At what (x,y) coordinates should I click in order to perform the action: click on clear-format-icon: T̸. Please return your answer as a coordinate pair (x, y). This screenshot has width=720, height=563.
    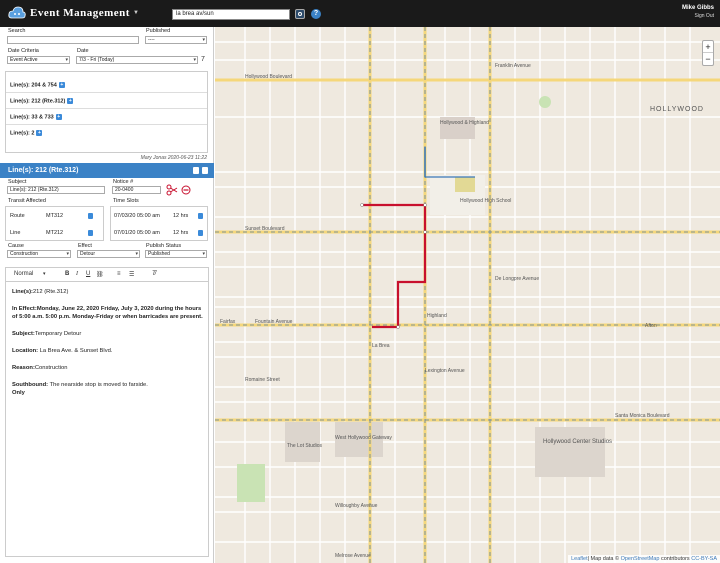
    Looking at the image, I should click on (154, 274).